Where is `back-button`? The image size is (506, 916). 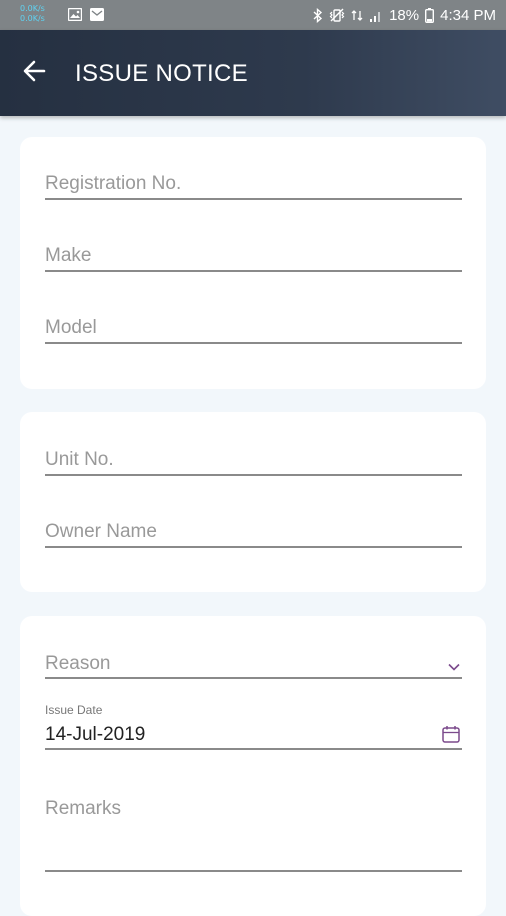 back-button is located at coordinates (34, 73).